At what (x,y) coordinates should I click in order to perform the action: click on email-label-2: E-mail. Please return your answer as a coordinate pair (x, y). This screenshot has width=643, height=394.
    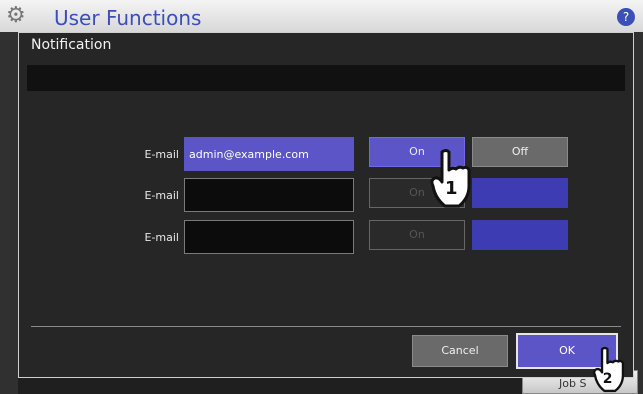
    Looking at the image, I should click on (162, 195).